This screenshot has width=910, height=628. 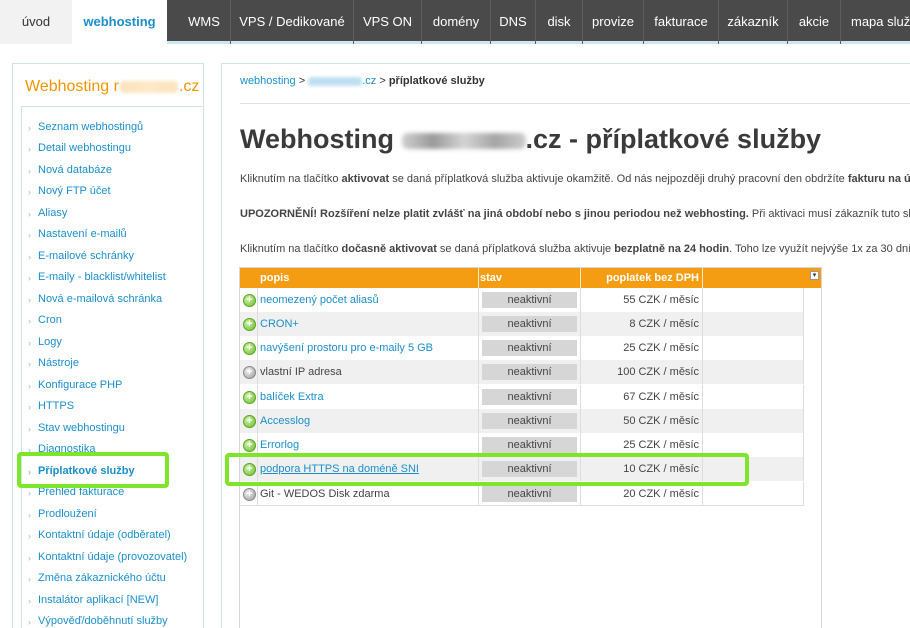 What do you see at coordinates (346, 348) in the screenshot?
I see `service-name-link: navýšení prostoru pro e-maily 5 GB` at bounding box center [346, 348].